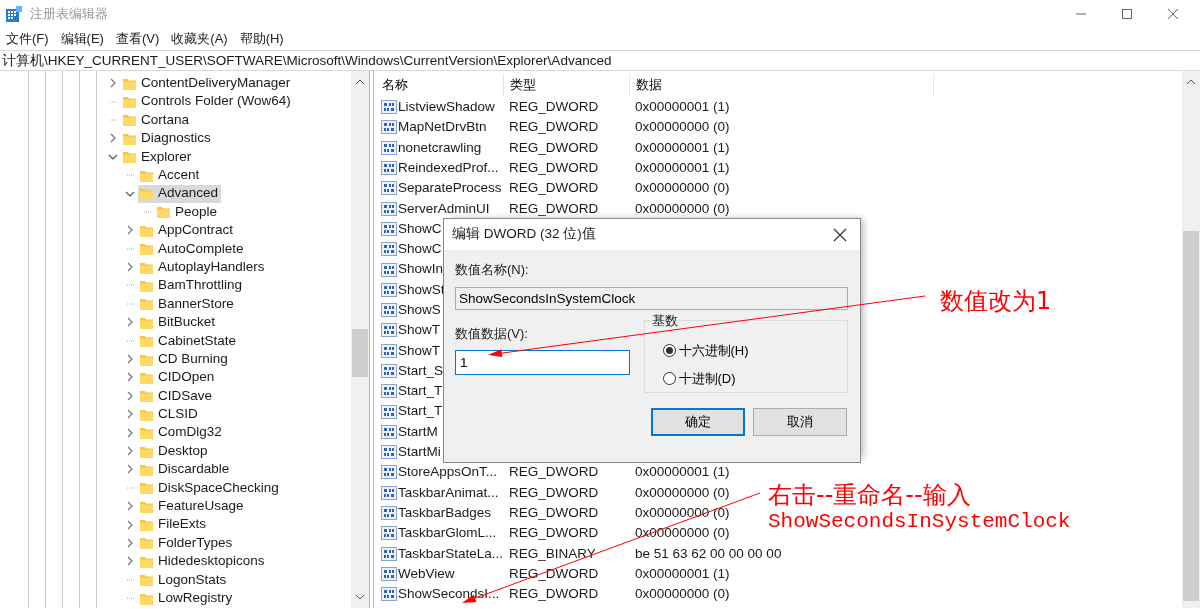  I want to click on tree-item: Diagnostics, so click(167, 138).